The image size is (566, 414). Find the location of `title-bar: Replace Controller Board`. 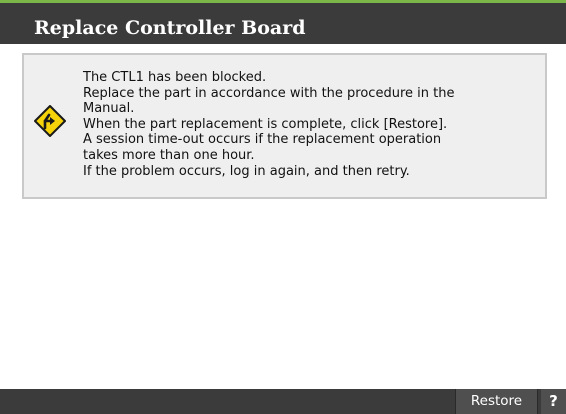

title-bar: Replace Controller Board is located at coordinates (283, 23).